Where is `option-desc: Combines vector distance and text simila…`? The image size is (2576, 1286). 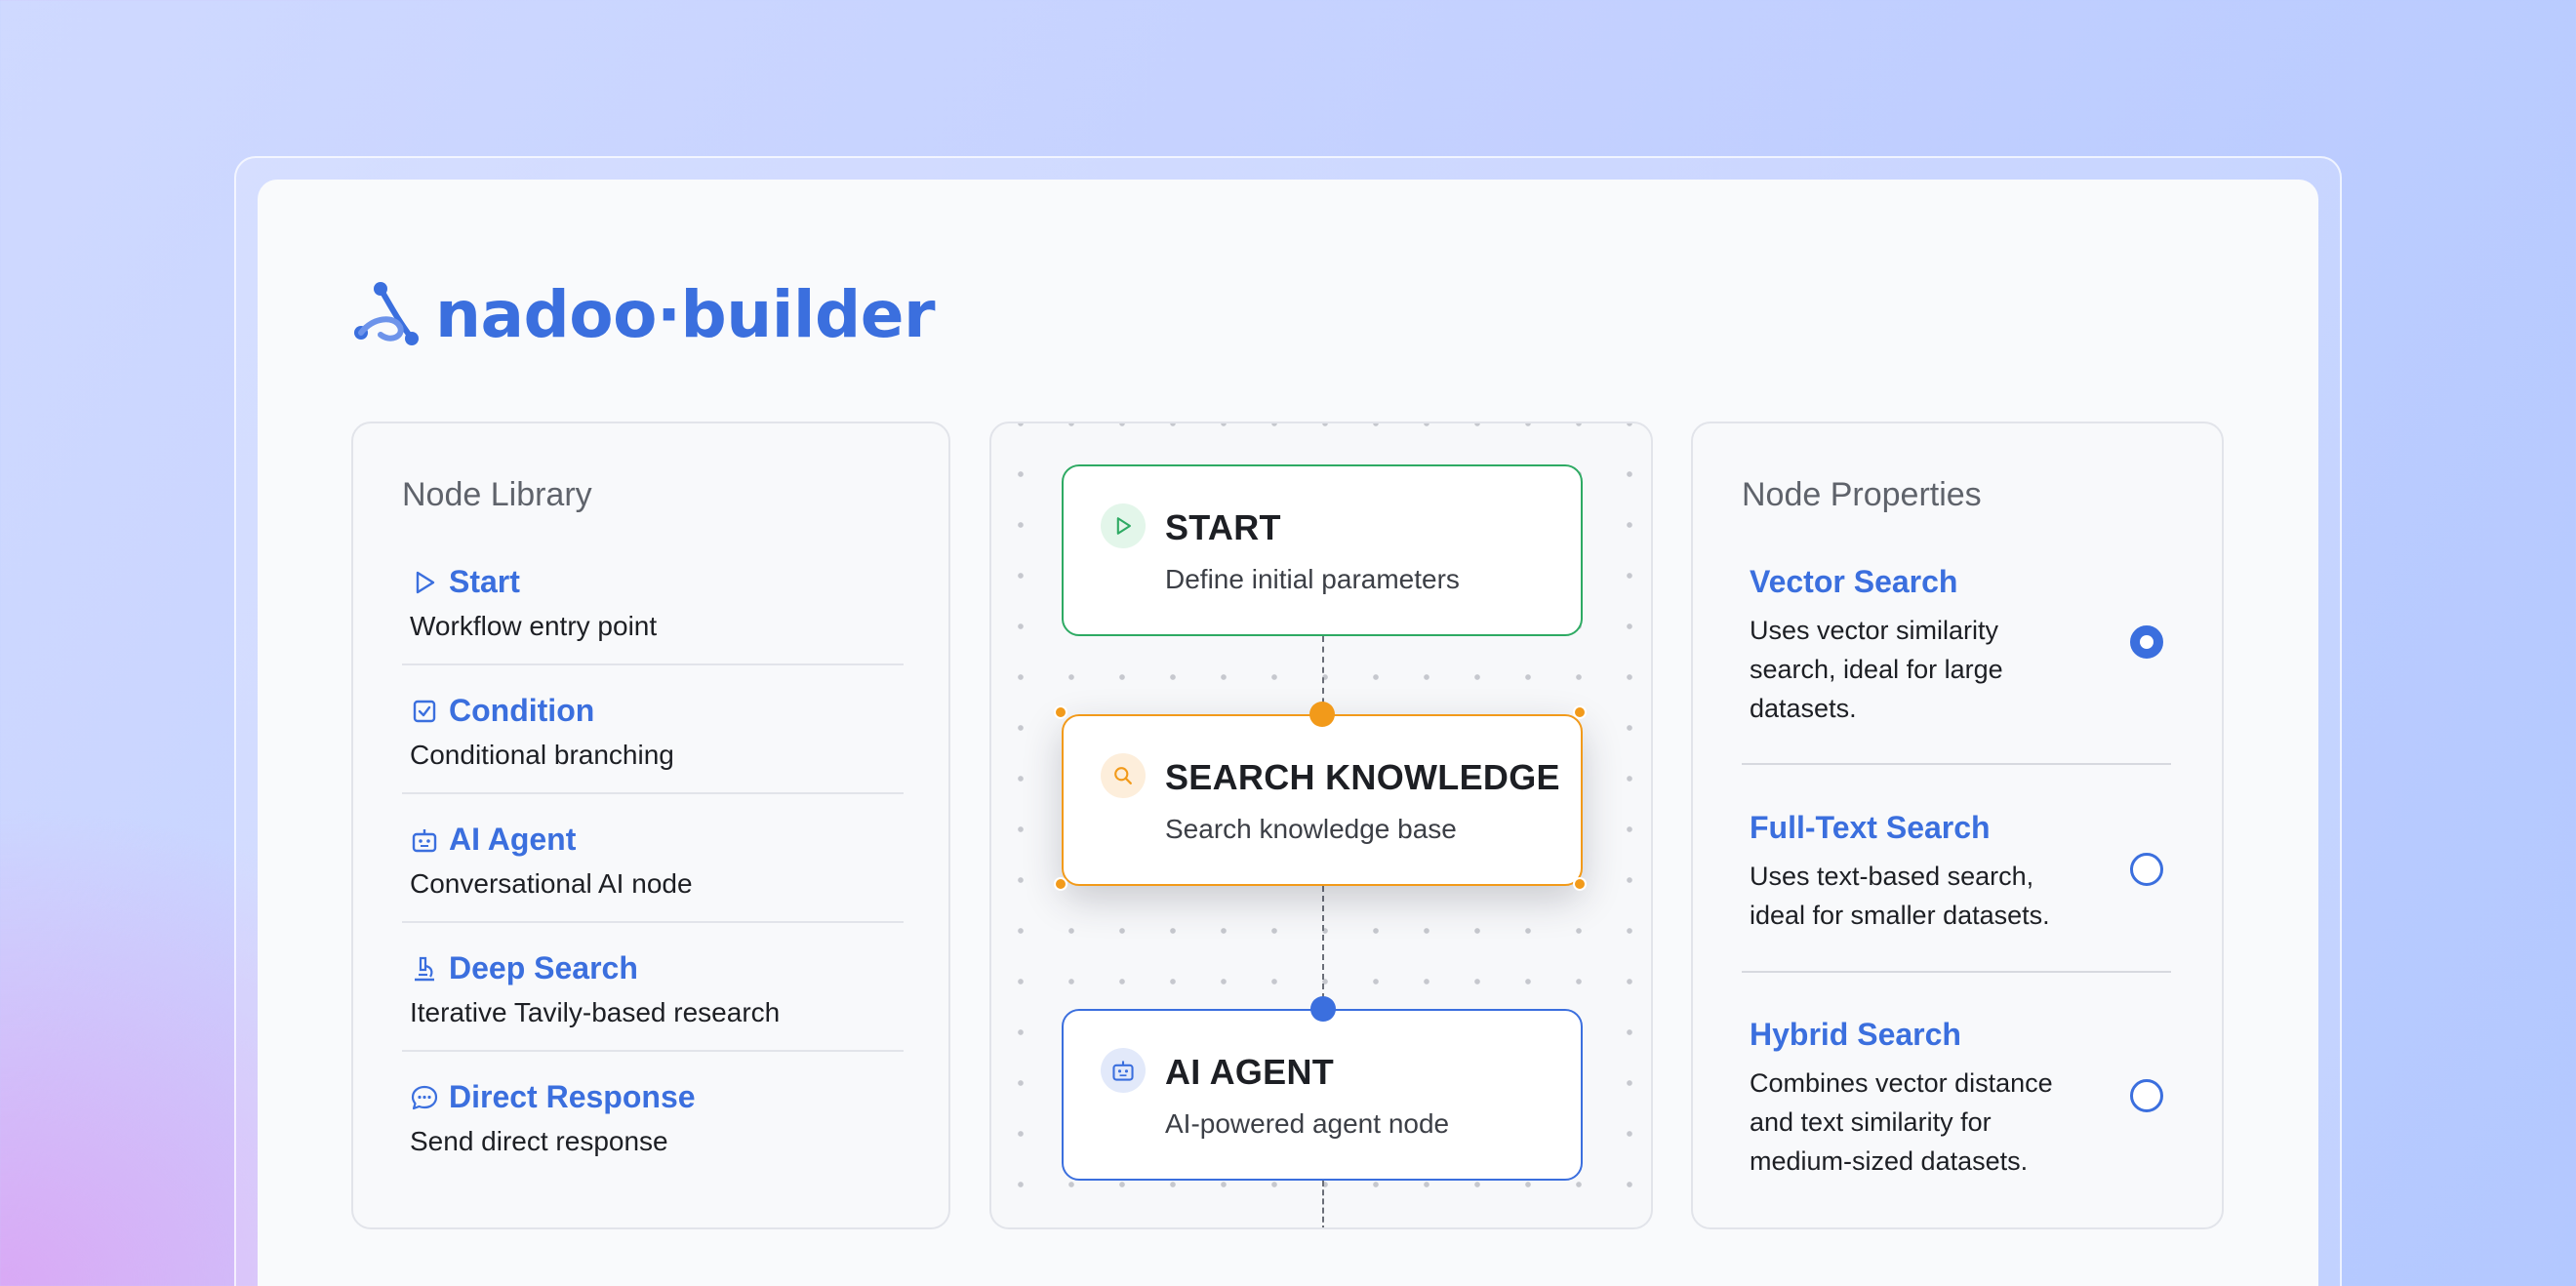
option-desc: Combines vector distance and text simila… is located at coordinates (1901, 1122).